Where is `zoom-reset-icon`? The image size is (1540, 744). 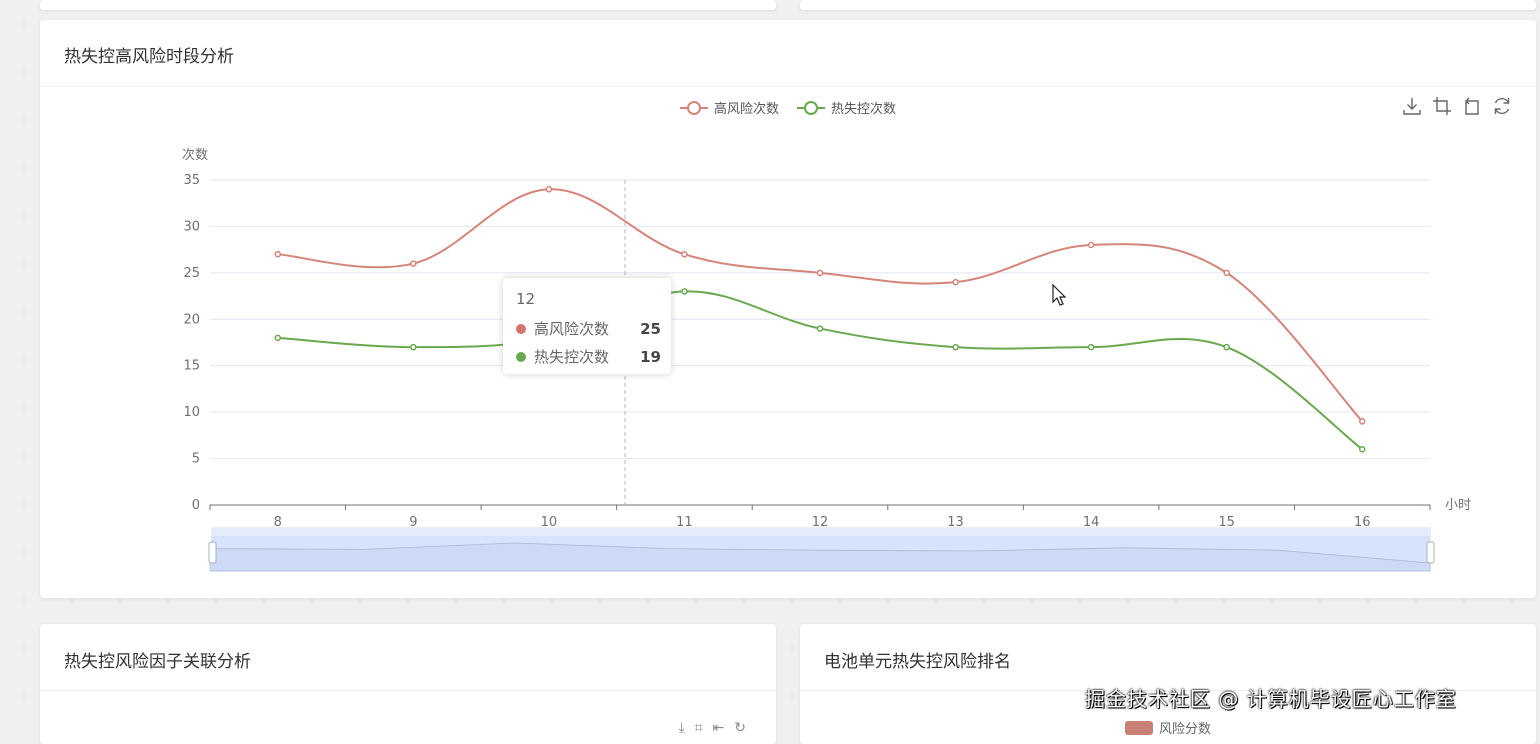 zoom-reset-icon is located at coordinates (1472, 106).